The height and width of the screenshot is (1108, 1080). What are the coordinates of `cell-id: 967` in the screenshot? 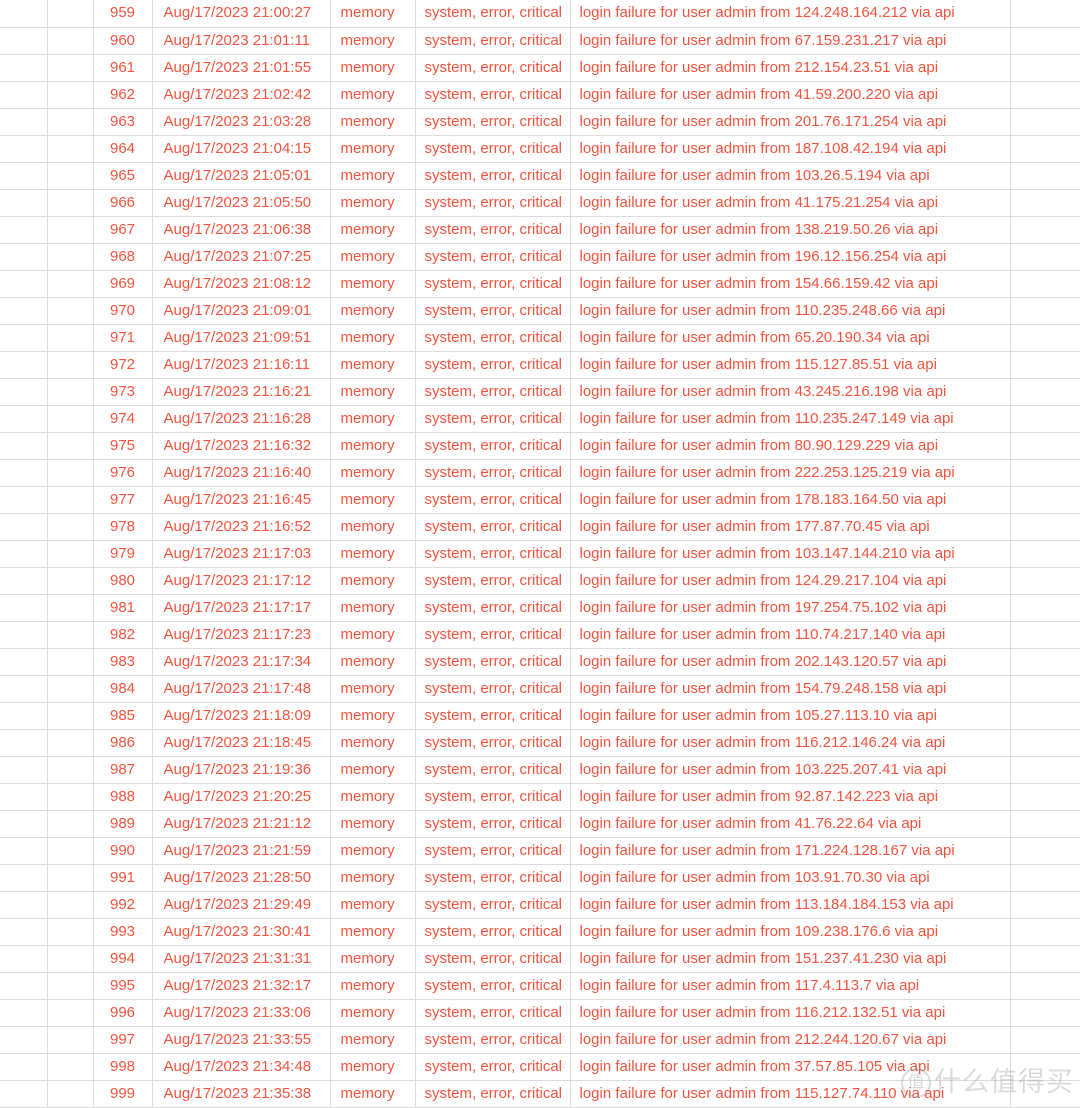 It's located at (123, 230).